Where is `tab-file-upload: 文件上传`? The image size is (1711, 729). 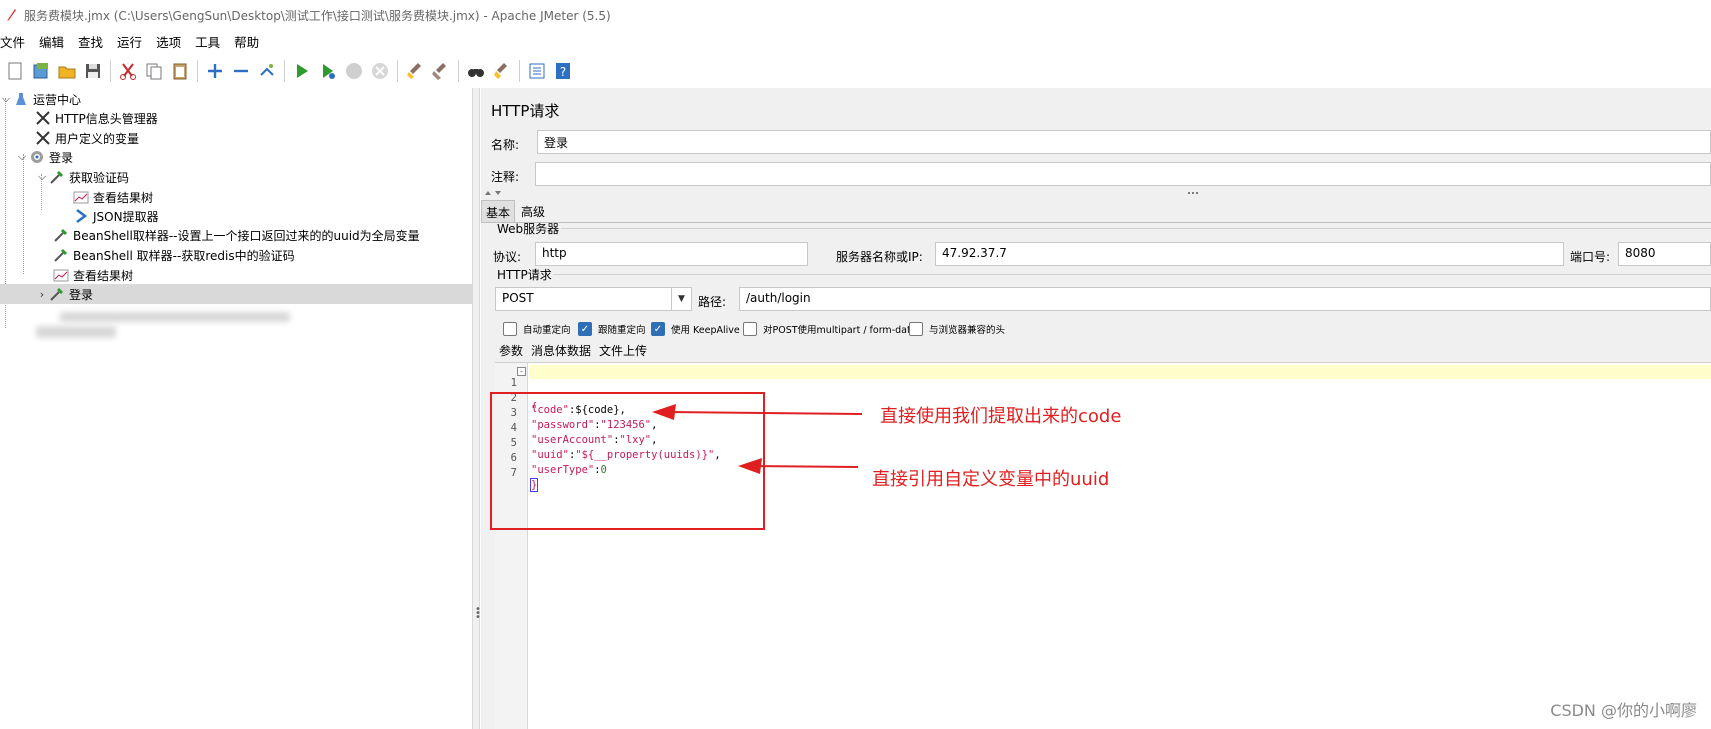
tab-file-upload: 文件上传 is located at coordinates (623, 350).